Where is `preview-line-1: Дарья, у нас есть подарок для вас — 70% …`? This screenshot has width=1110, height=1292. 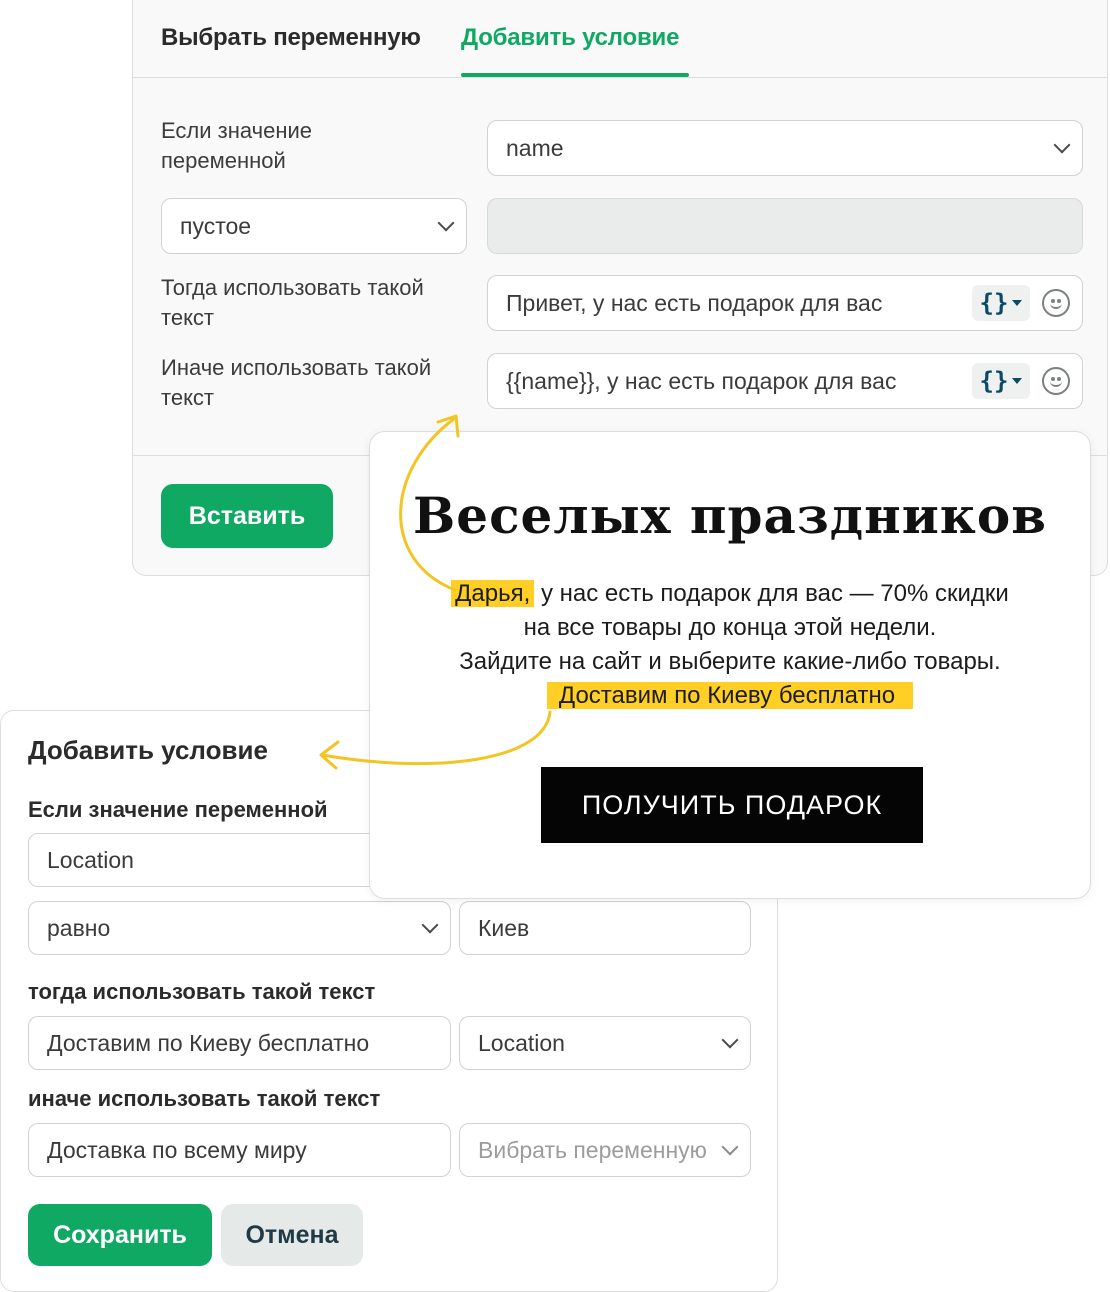 preview-line-1: Дарья, у нас есть подарок для вас — 70% … is located at coordinates (730, 594).